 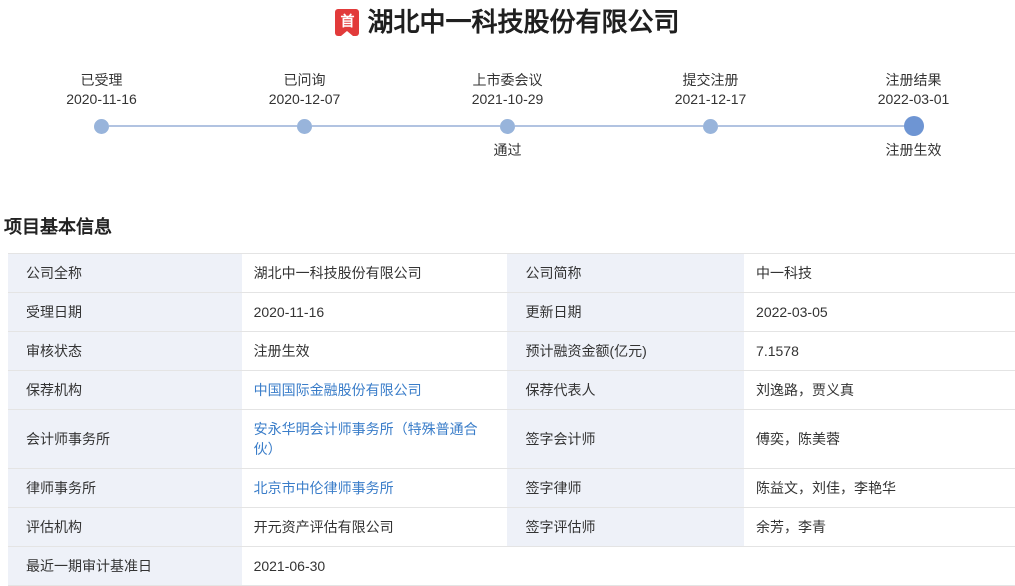 What do you see at coordinates (375, 527) in the screenshot?
I see `field-value: 开元资产评估有限公司` at bounding box center [375, 527].